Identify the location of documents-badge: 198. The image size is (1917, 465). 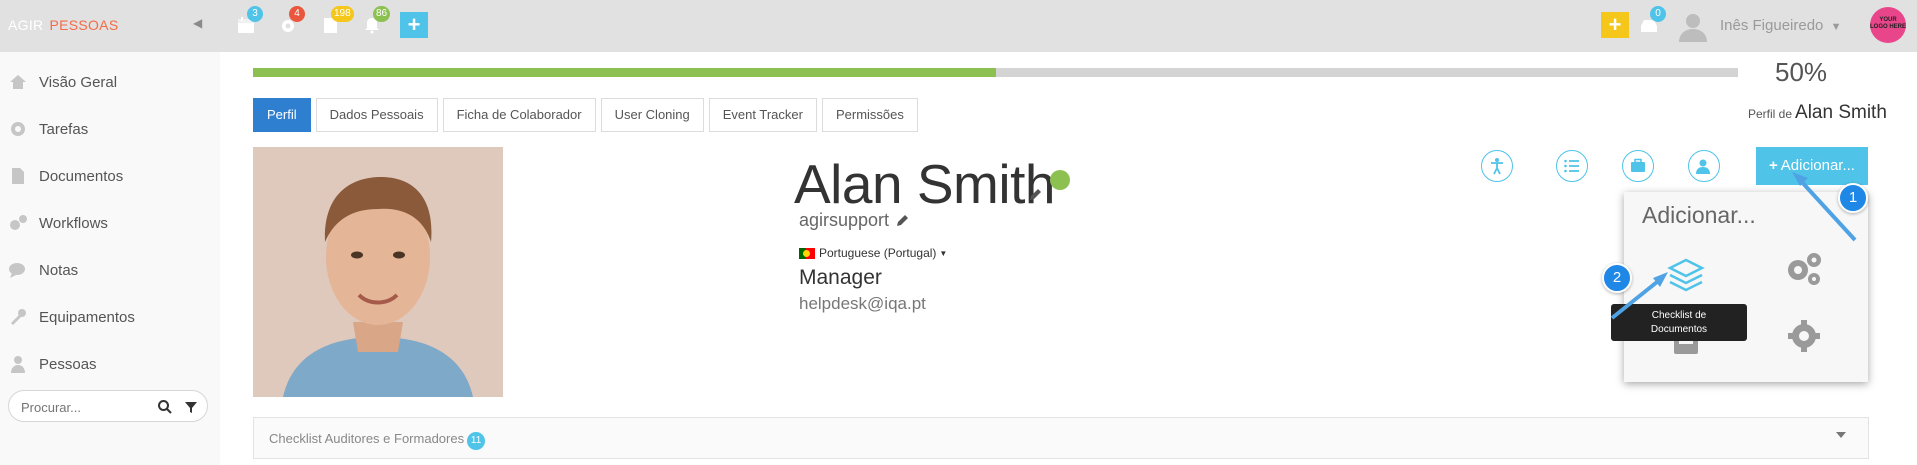
(342, 14).